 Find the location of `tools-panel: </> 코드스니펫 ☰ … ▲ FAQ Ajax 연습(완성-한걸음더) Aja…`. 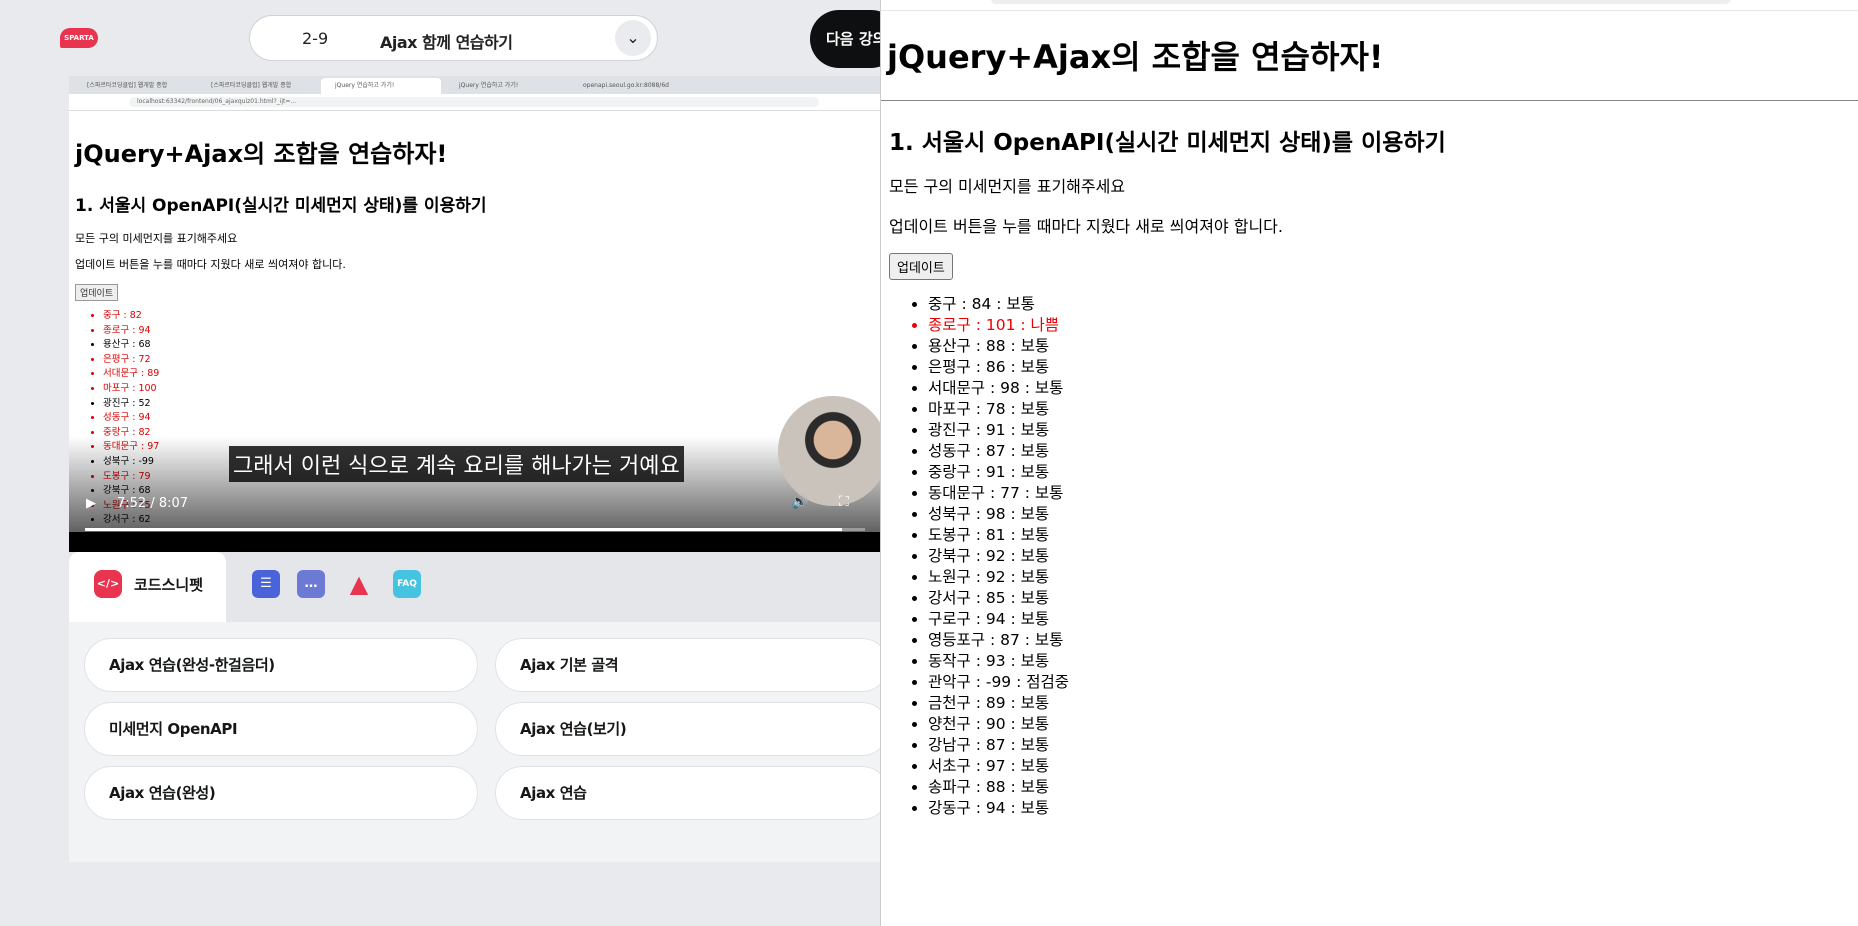

tools-panel: </> 코드스니펫 ☰ … ▲ FAQ Ajax 연습(완성-한걸음더) Aja… is located at coordinates (479, 707).